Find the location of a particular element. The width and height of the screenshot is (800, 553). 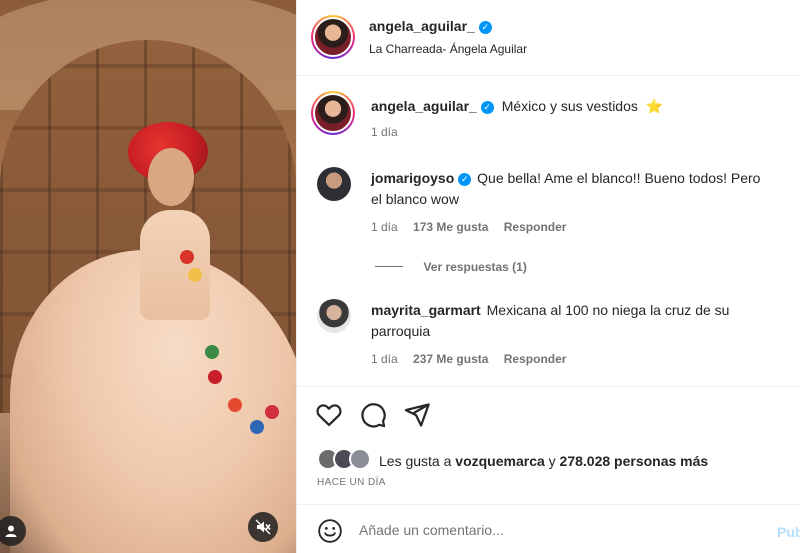

caption-avatar is located at coordinates (333, 113).